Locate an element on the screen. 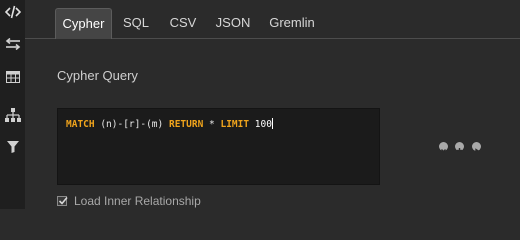 The image size is (520, 240). left-toolbar is located at coordinates (12, 104).